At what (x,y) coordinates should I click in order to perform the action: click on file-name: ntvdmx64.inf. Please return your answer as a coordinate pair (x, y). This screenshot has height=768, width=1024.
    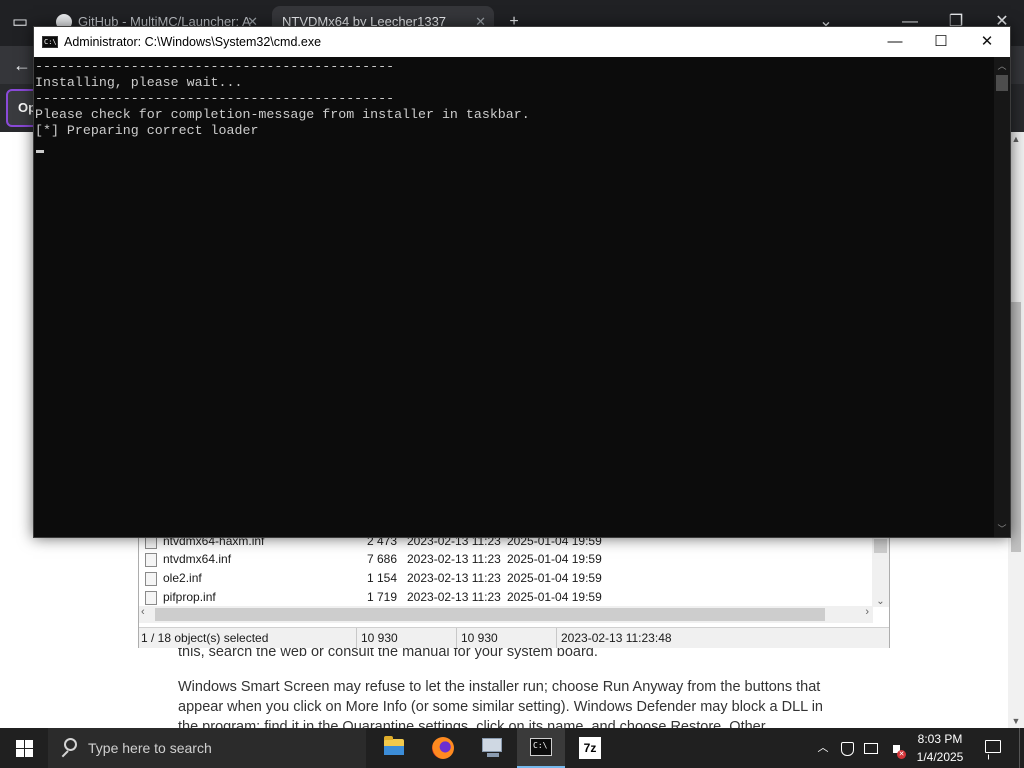
    Looking at the image, I should click on (197, 559).